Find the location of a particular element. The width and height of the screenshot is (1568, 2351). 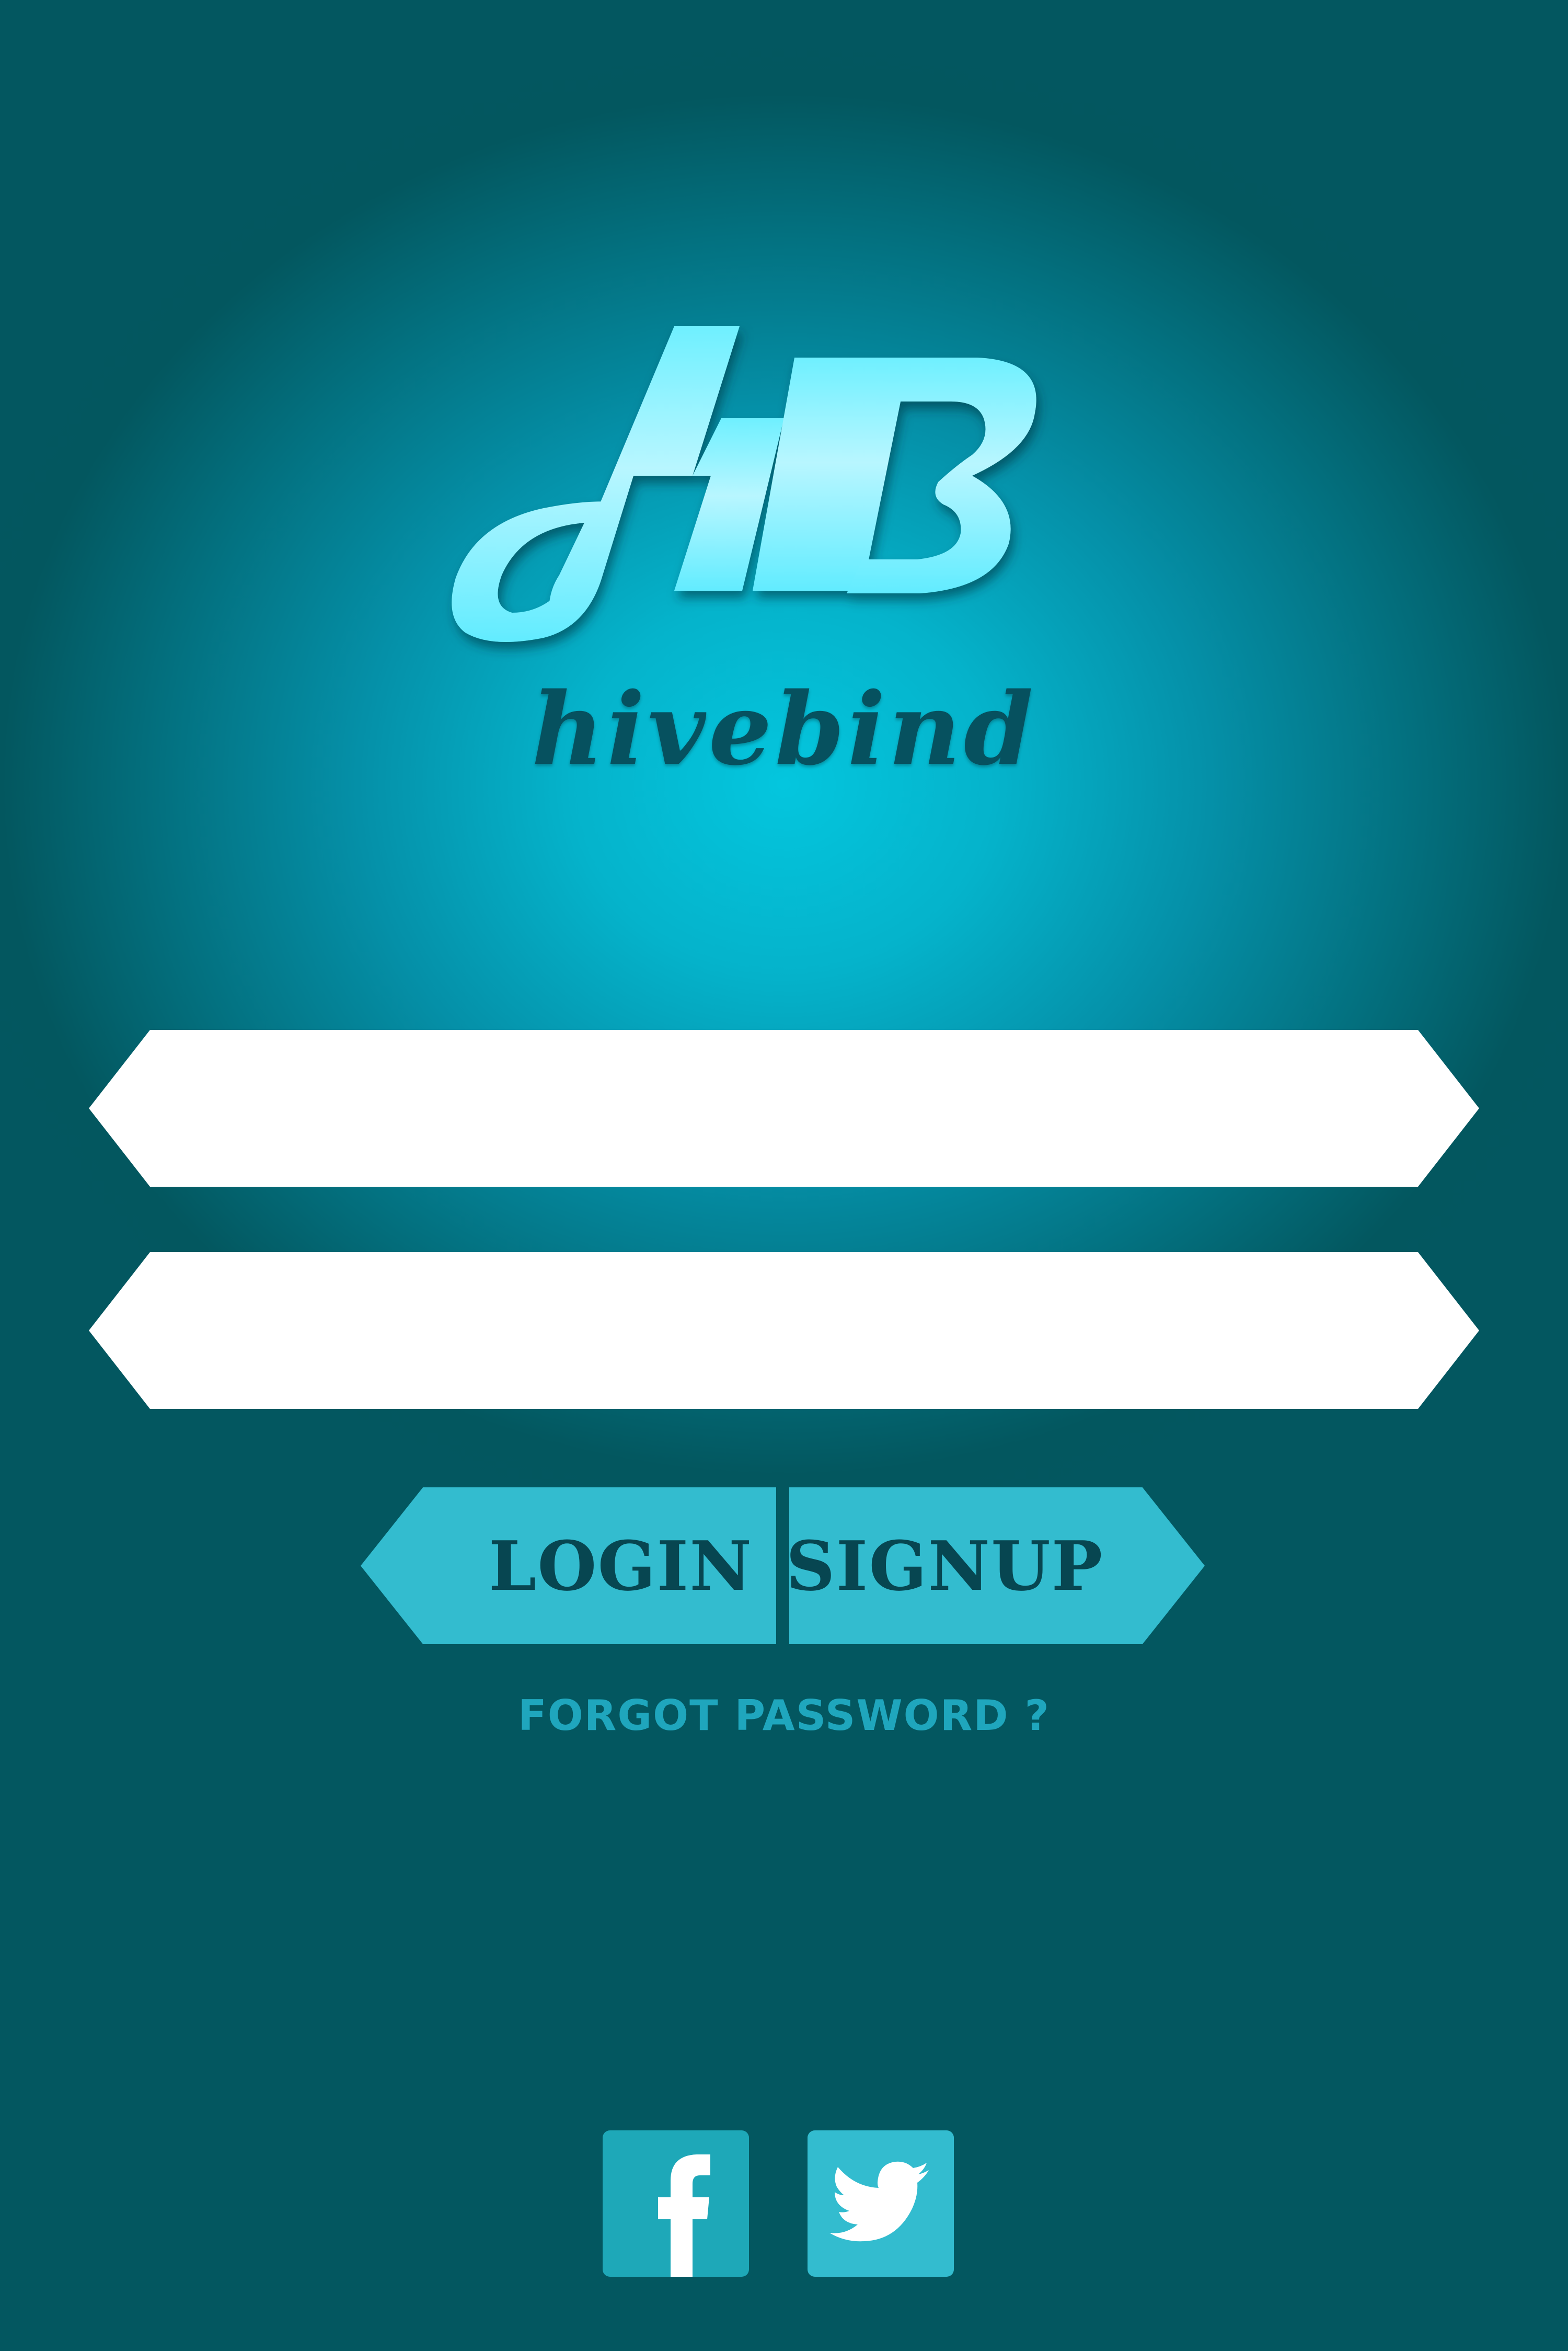

twitter-login-button is located at coordinates (881, 2203).